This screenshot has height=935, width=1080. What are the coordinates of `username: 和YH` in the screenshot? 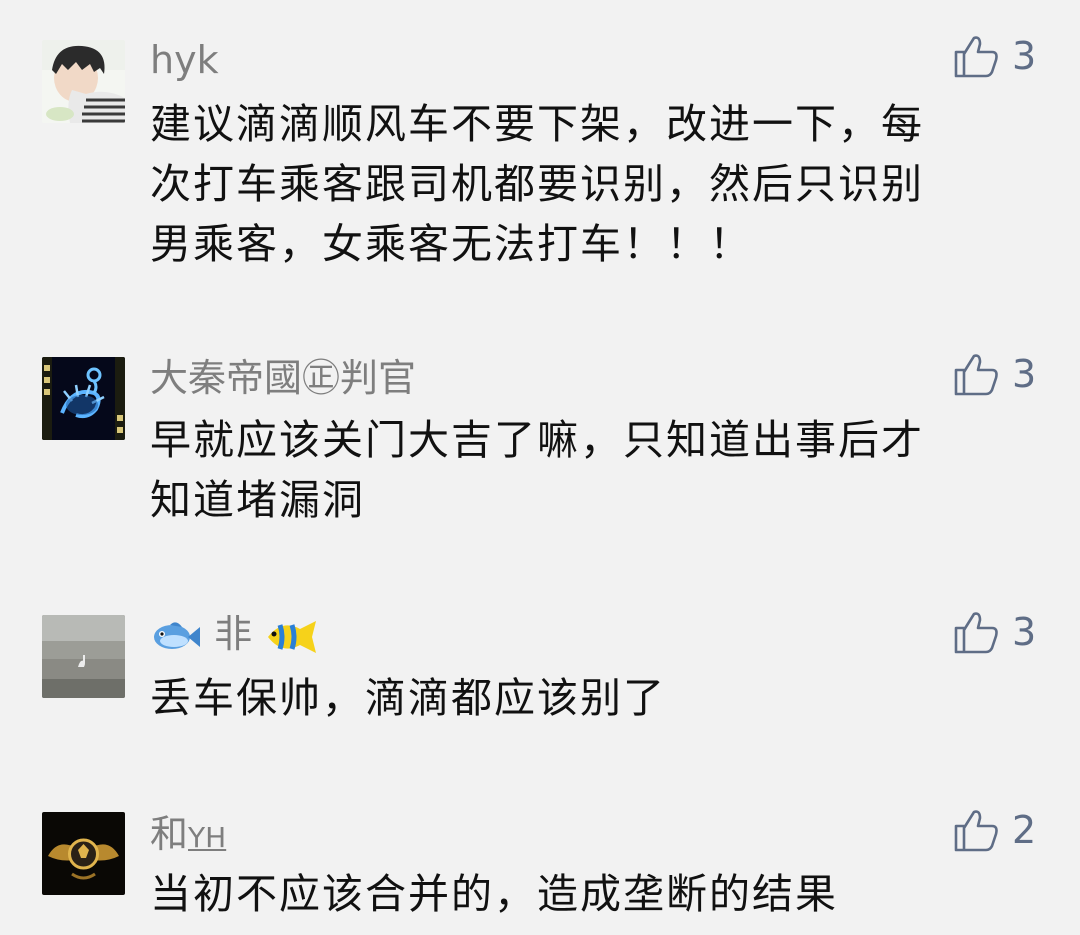 It's located at (188, 836).